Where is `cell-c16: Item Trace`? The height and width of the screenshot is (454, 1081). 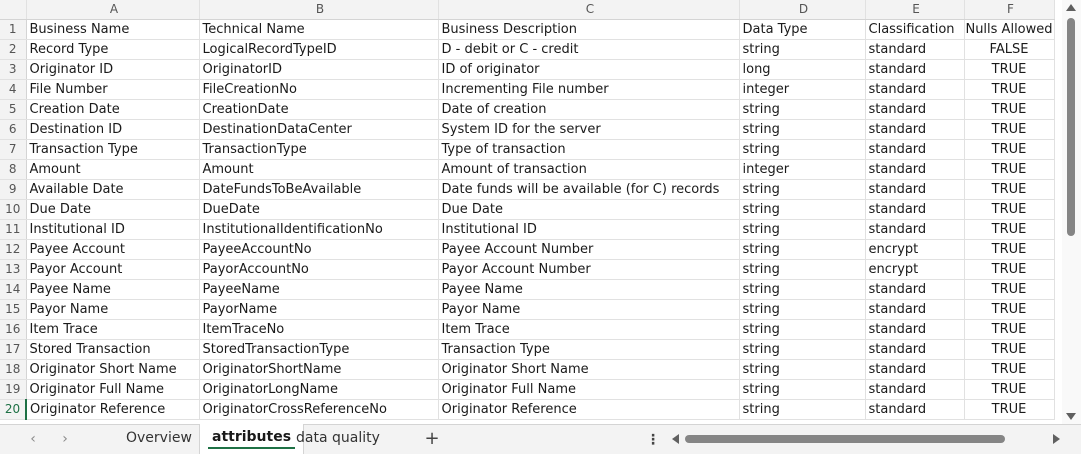 cell-c16: Item Trace is located at coordinates (589, 329).